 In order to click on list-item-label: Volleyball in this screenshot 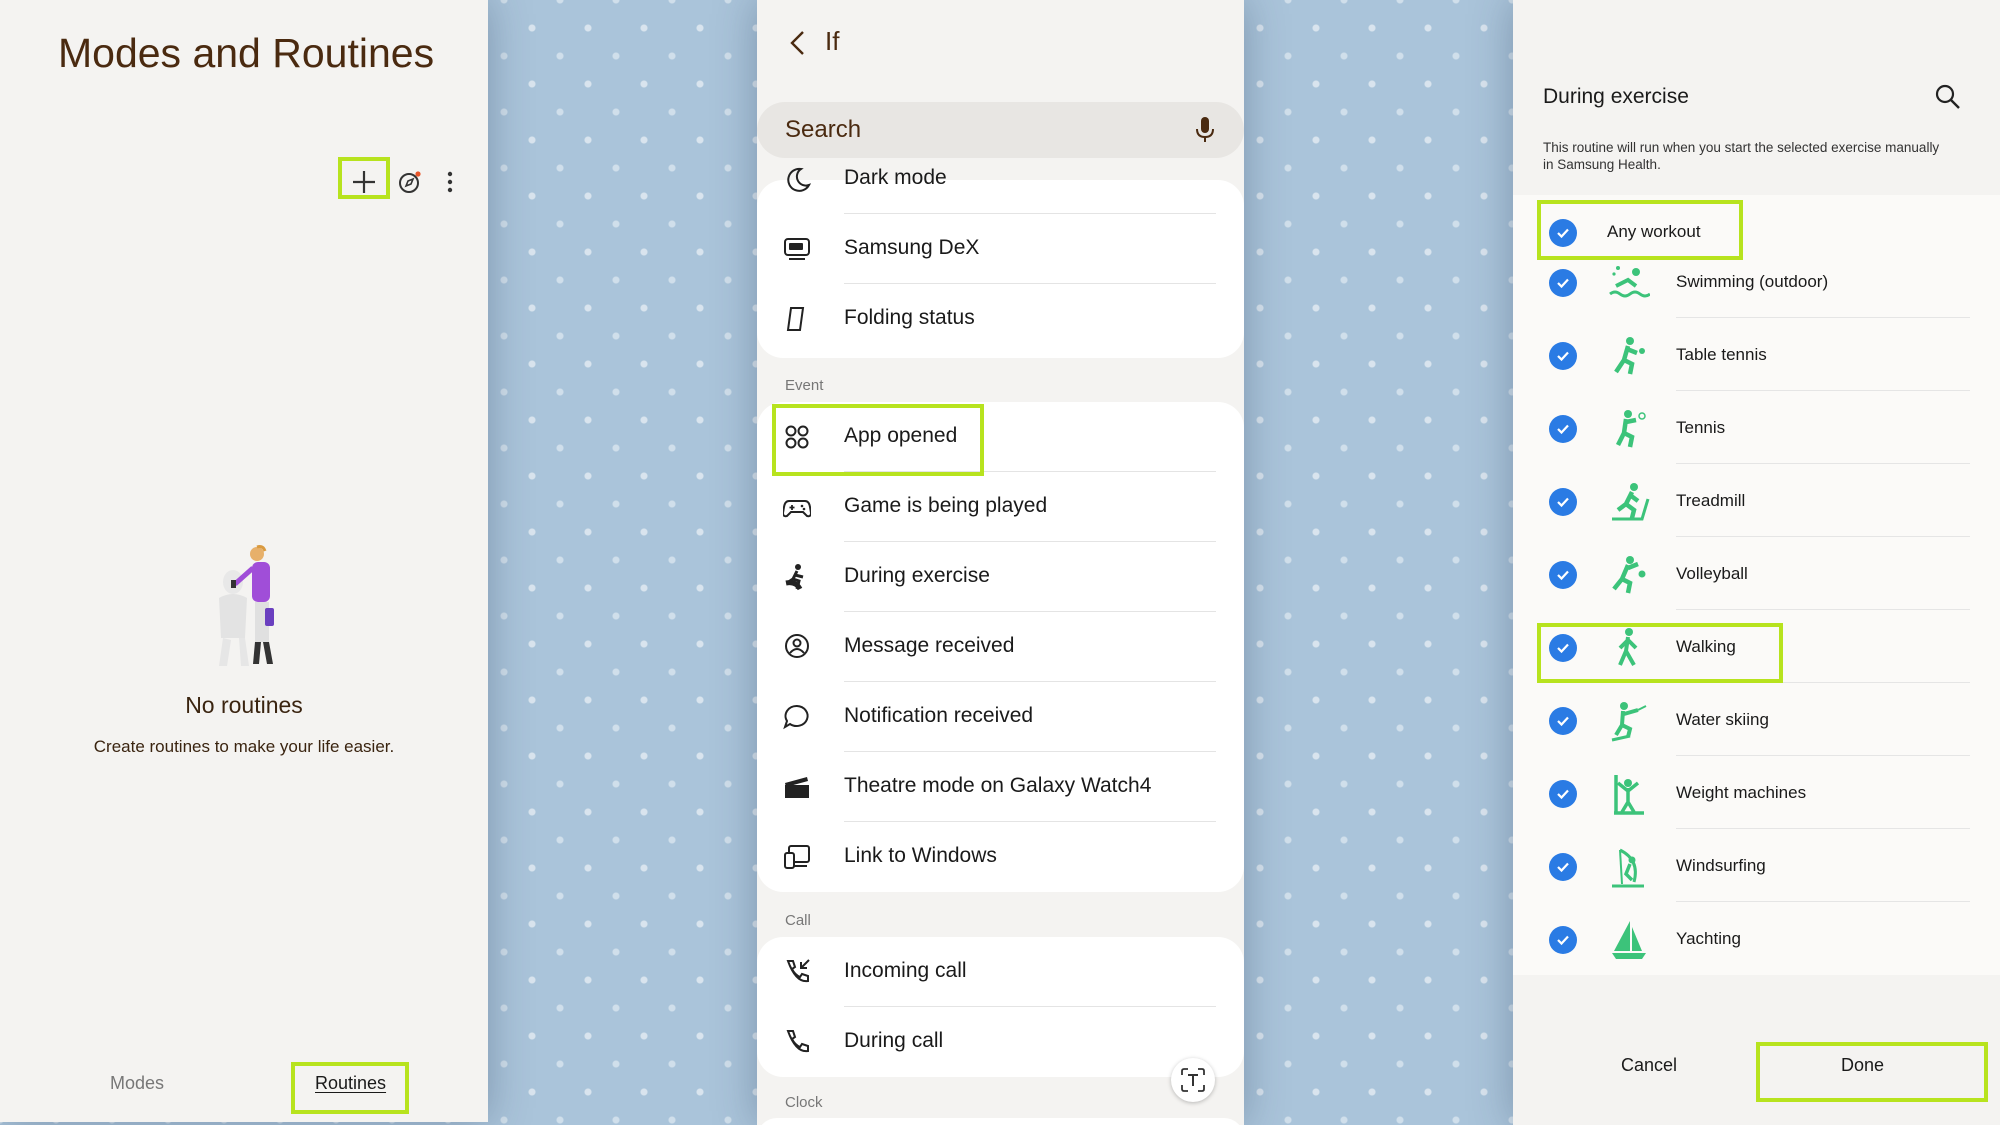, I will do `click(1712, 573)`.